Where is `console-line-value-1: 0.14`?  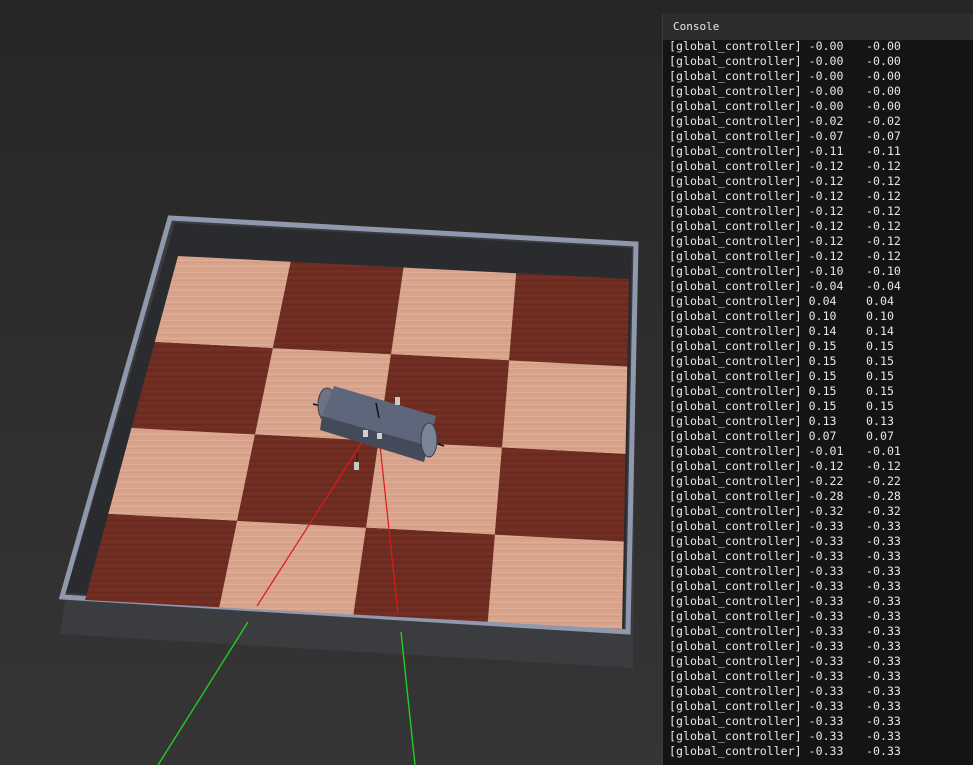 console-line-value-1: 0.14 is located at coordinates (822, 331).